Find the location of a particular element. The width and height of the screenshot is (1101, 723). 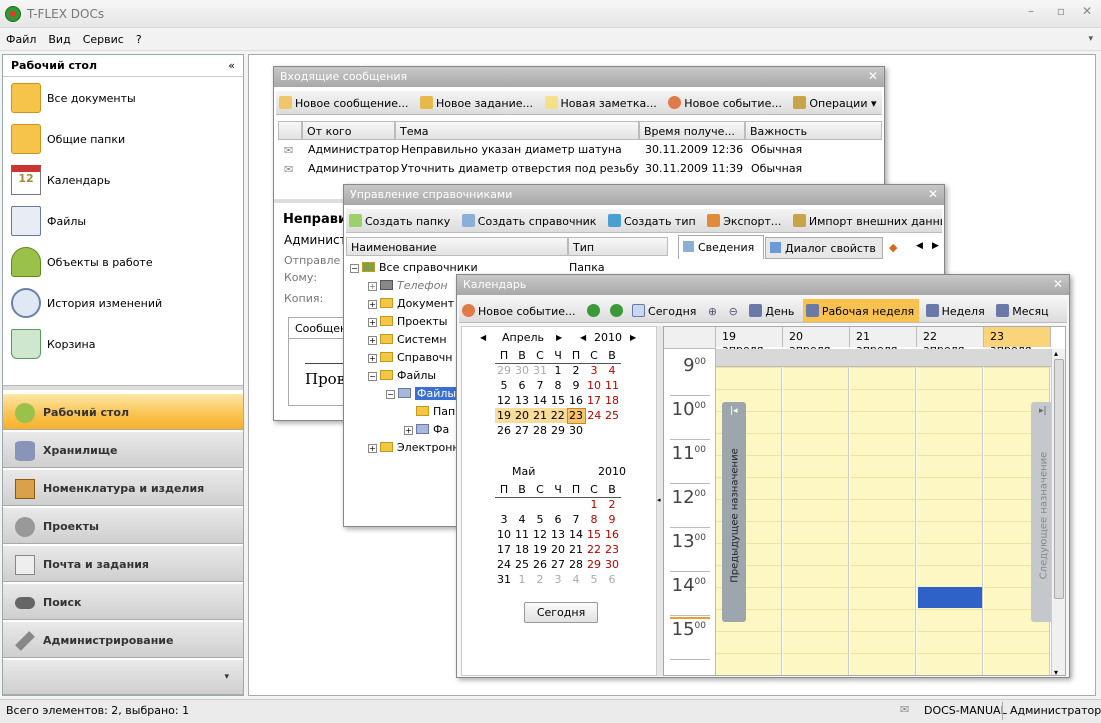

nav-group-mail: Почта и задания is located at coordinates (123, 563).